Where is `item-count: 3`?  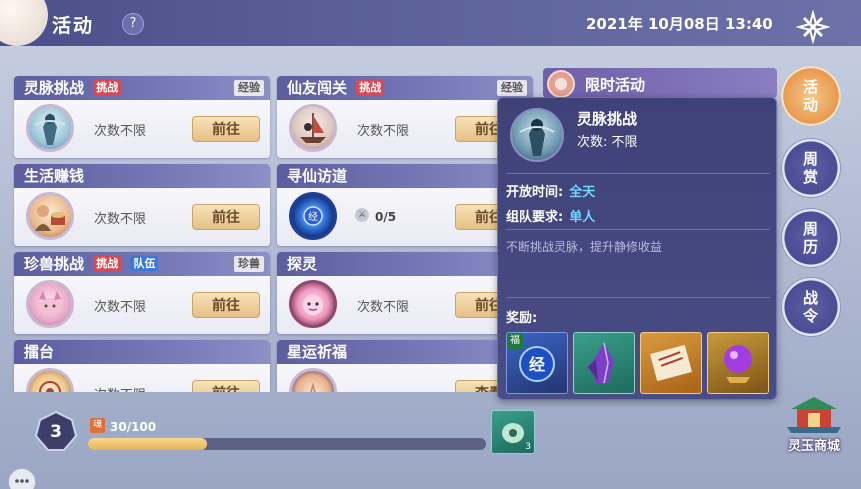 item-count: 3 is located at coordinates (528, 447).